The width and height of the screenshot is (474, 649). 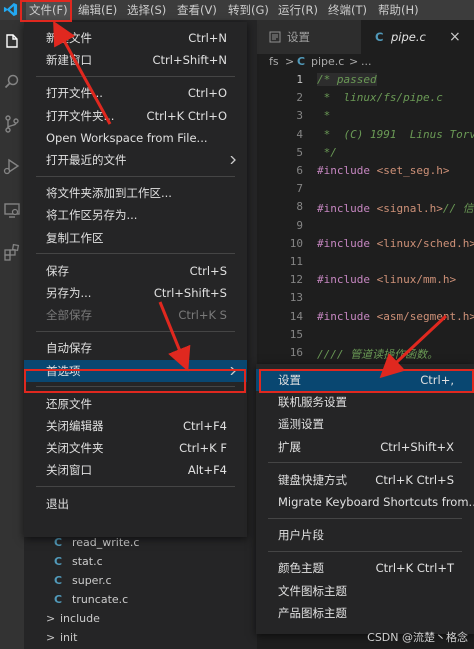 I want to click on tree-folder-1: > init, so click(x=61, y=637).